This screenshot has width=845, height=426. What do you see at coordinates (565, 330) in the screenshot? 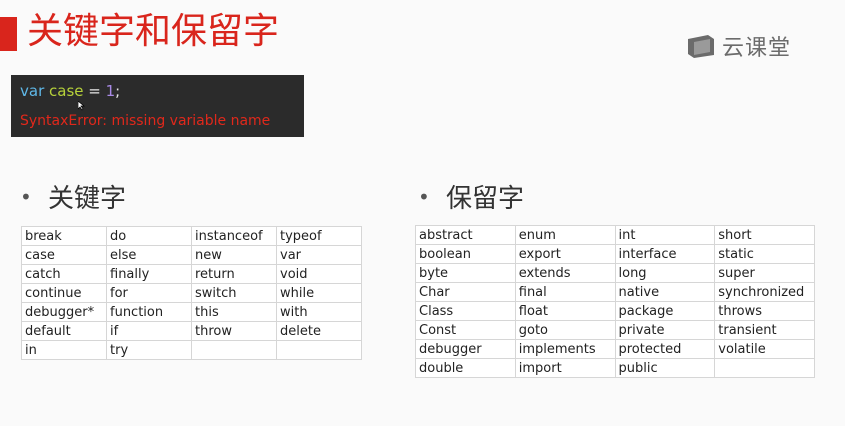
I see `table-cell: goto` at bounding box center [565, 330].